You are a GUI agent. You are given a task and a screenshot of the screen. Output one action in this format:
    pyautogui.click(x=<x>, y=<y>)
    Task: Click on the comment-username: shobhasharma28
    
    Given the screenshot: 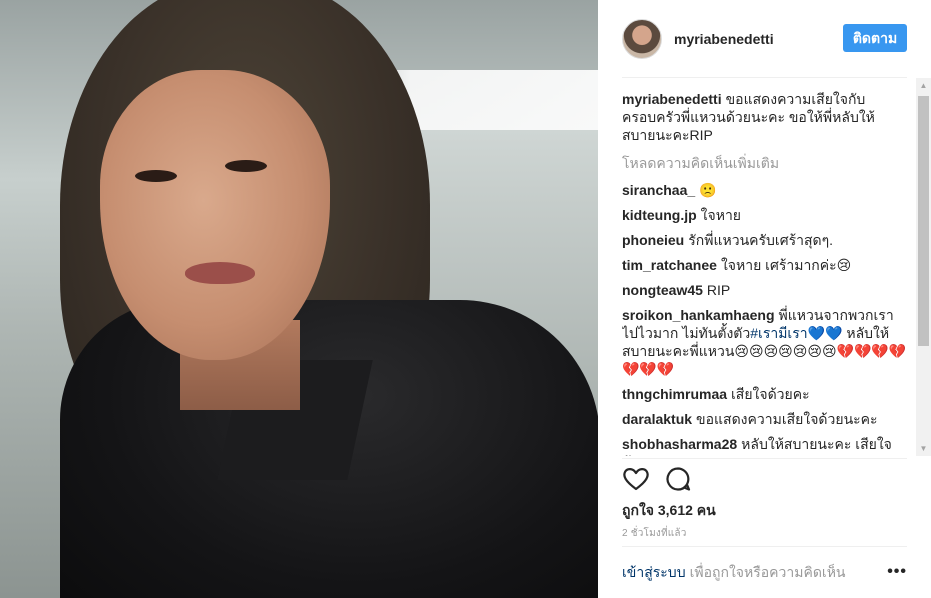 What is the action you would take?
    pyautogui.click(x=679, y=444)
    